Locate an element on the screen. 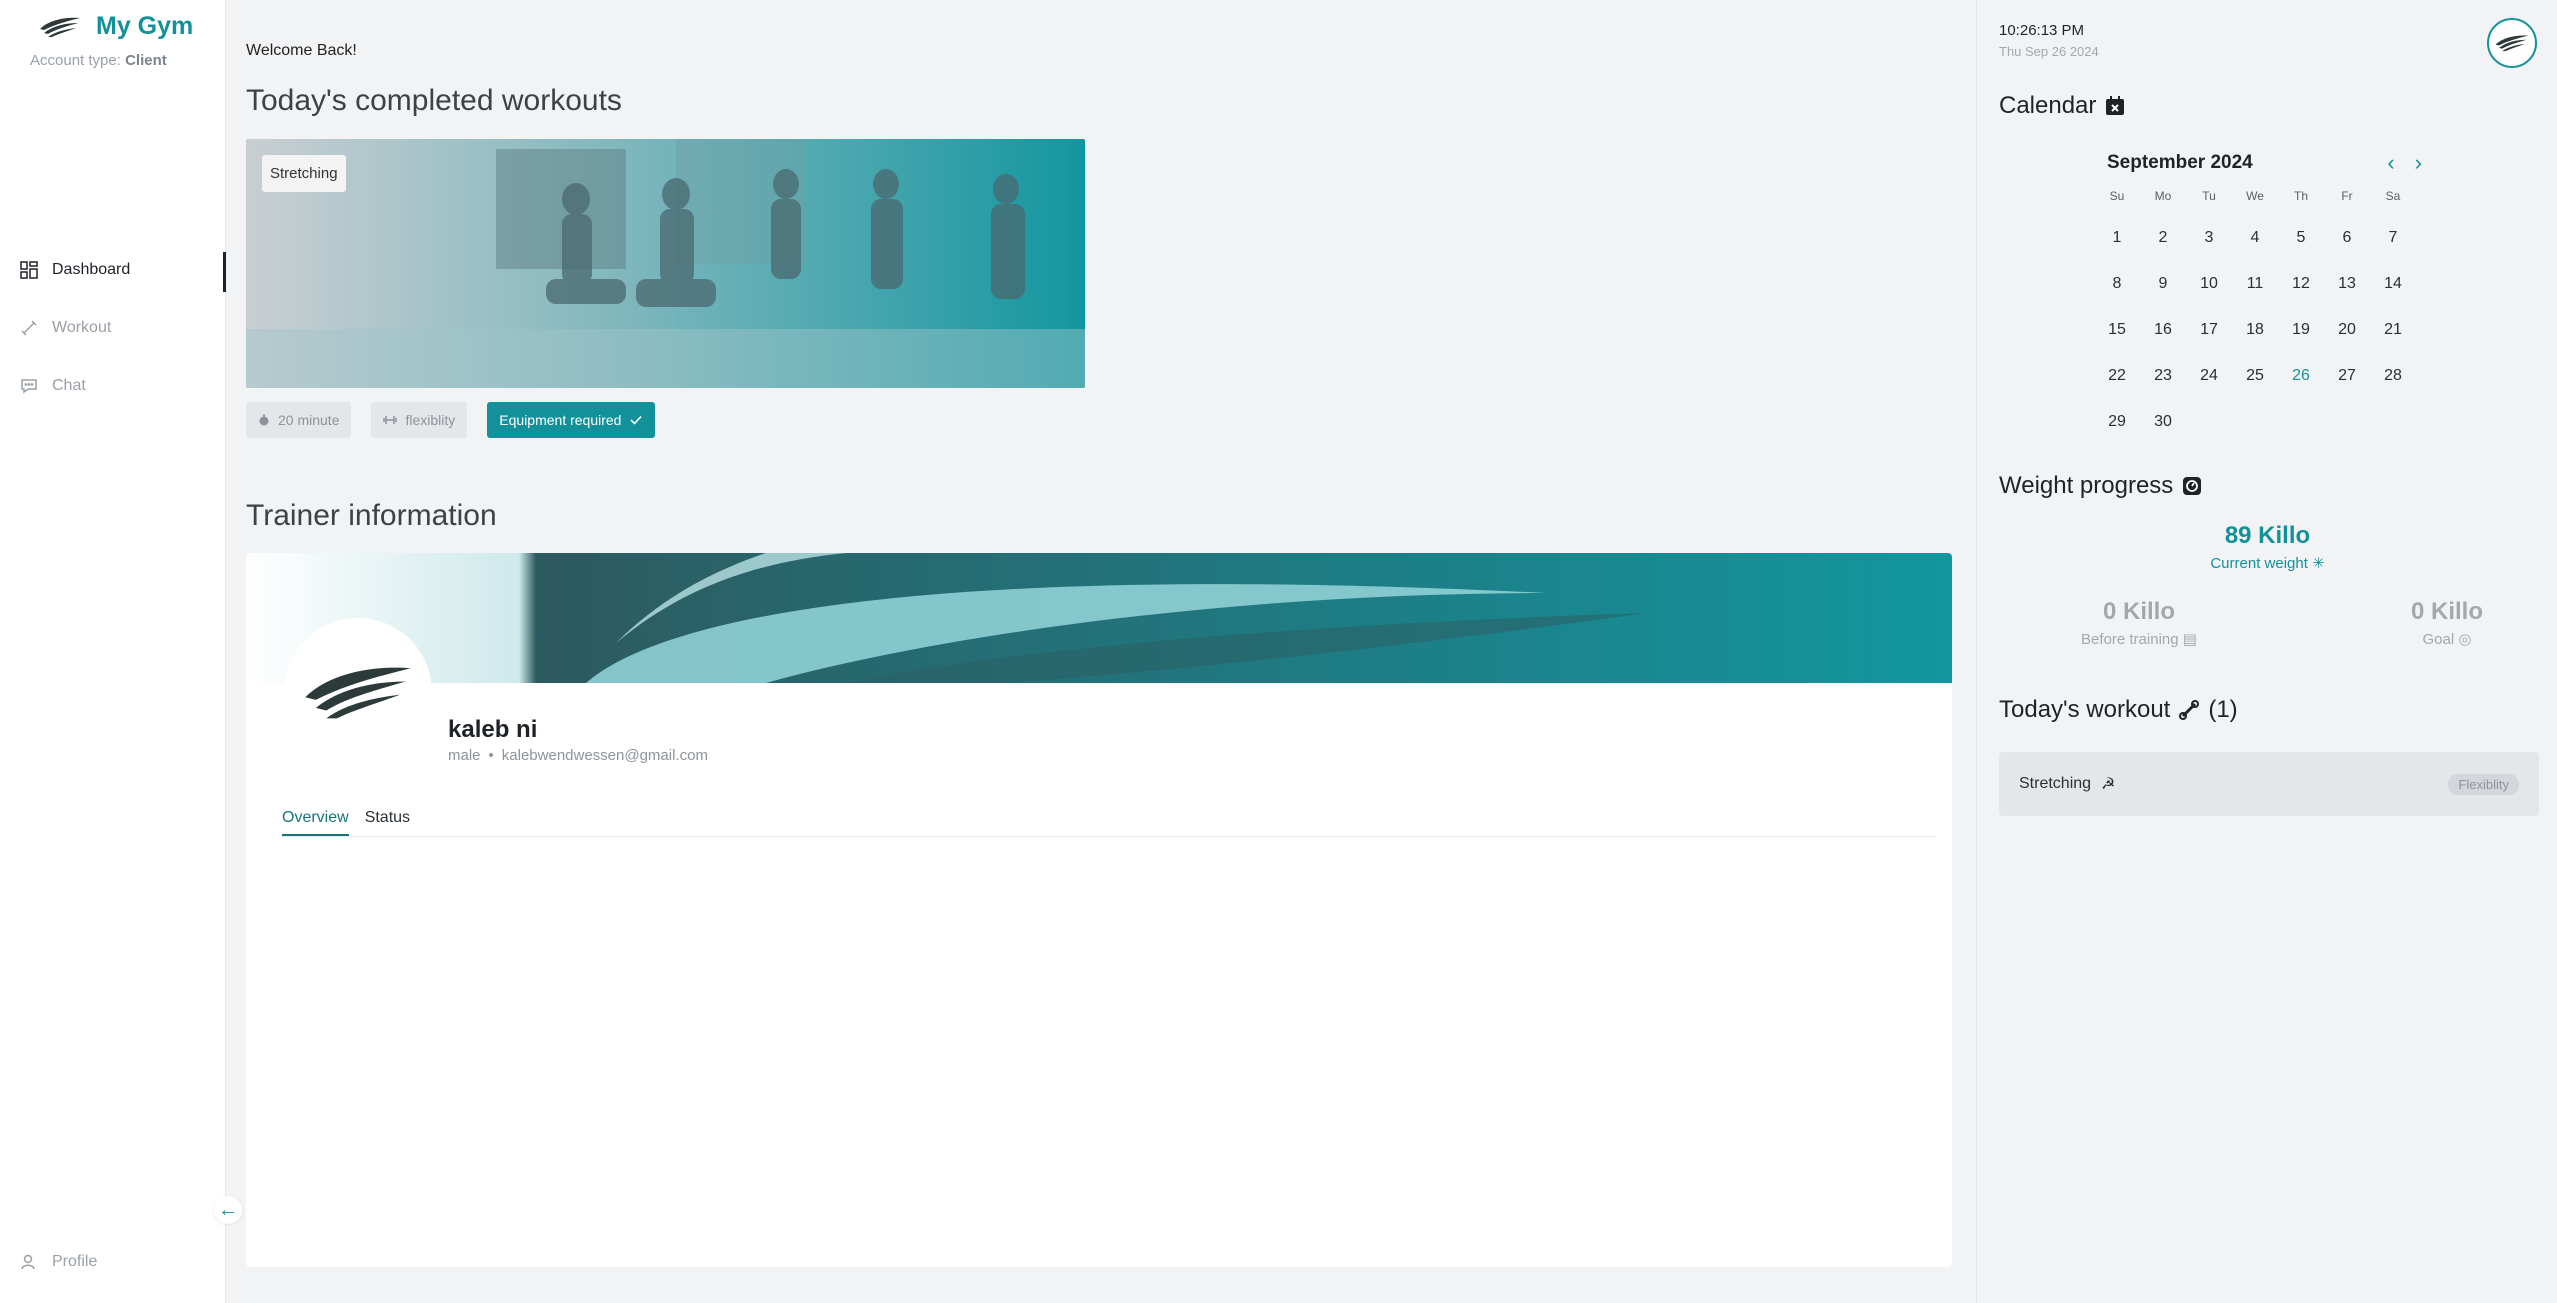 This screenshot has height=1303, width=2557. scale-box-icon: ▤ is located at coordinates (2189, 639).